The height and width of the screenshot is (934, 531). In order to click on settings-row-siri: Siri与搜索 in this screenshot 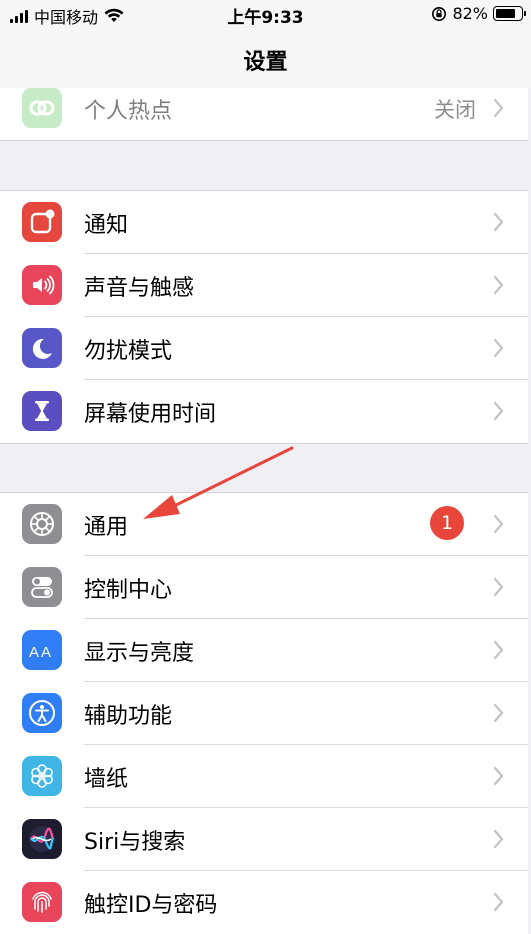, I will do `click(264, 839)`.